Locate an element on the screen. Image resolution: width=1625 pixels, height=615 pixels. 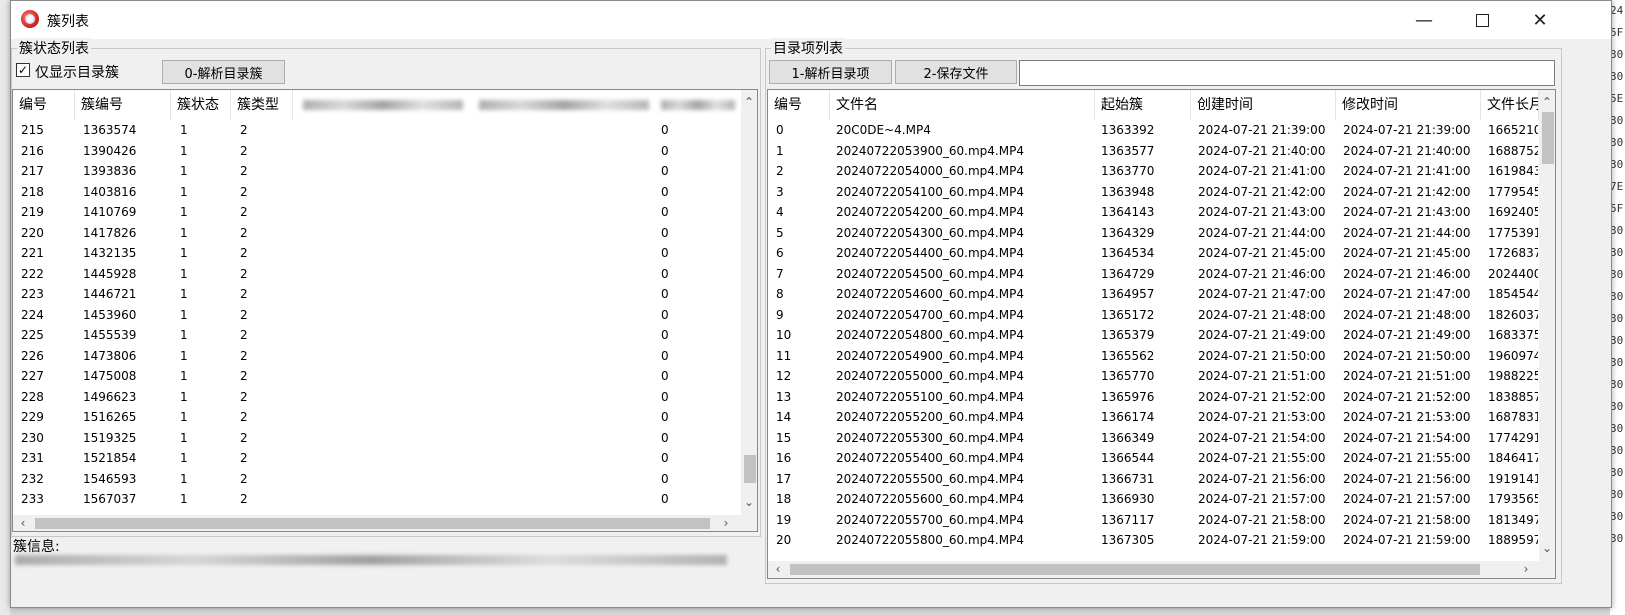
table-row: 229 1516265 1 2 0 is located at coordinates (385, 417).